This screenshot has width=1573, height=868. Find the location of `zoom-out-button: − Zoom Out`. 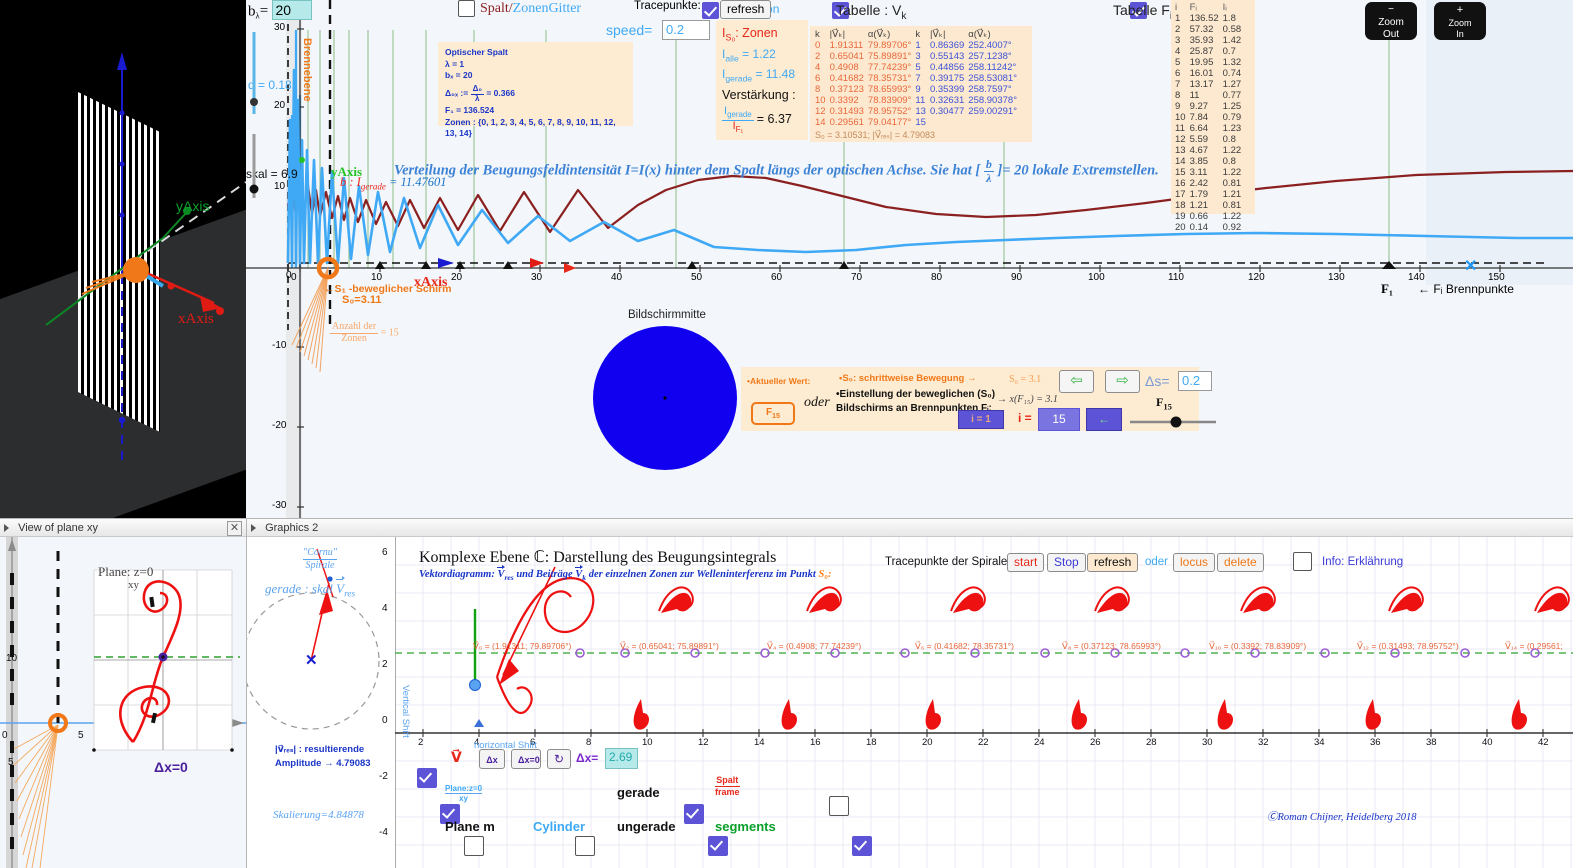

zoom-out-button: − Zoom Out is located at coordinates (1391, 21).